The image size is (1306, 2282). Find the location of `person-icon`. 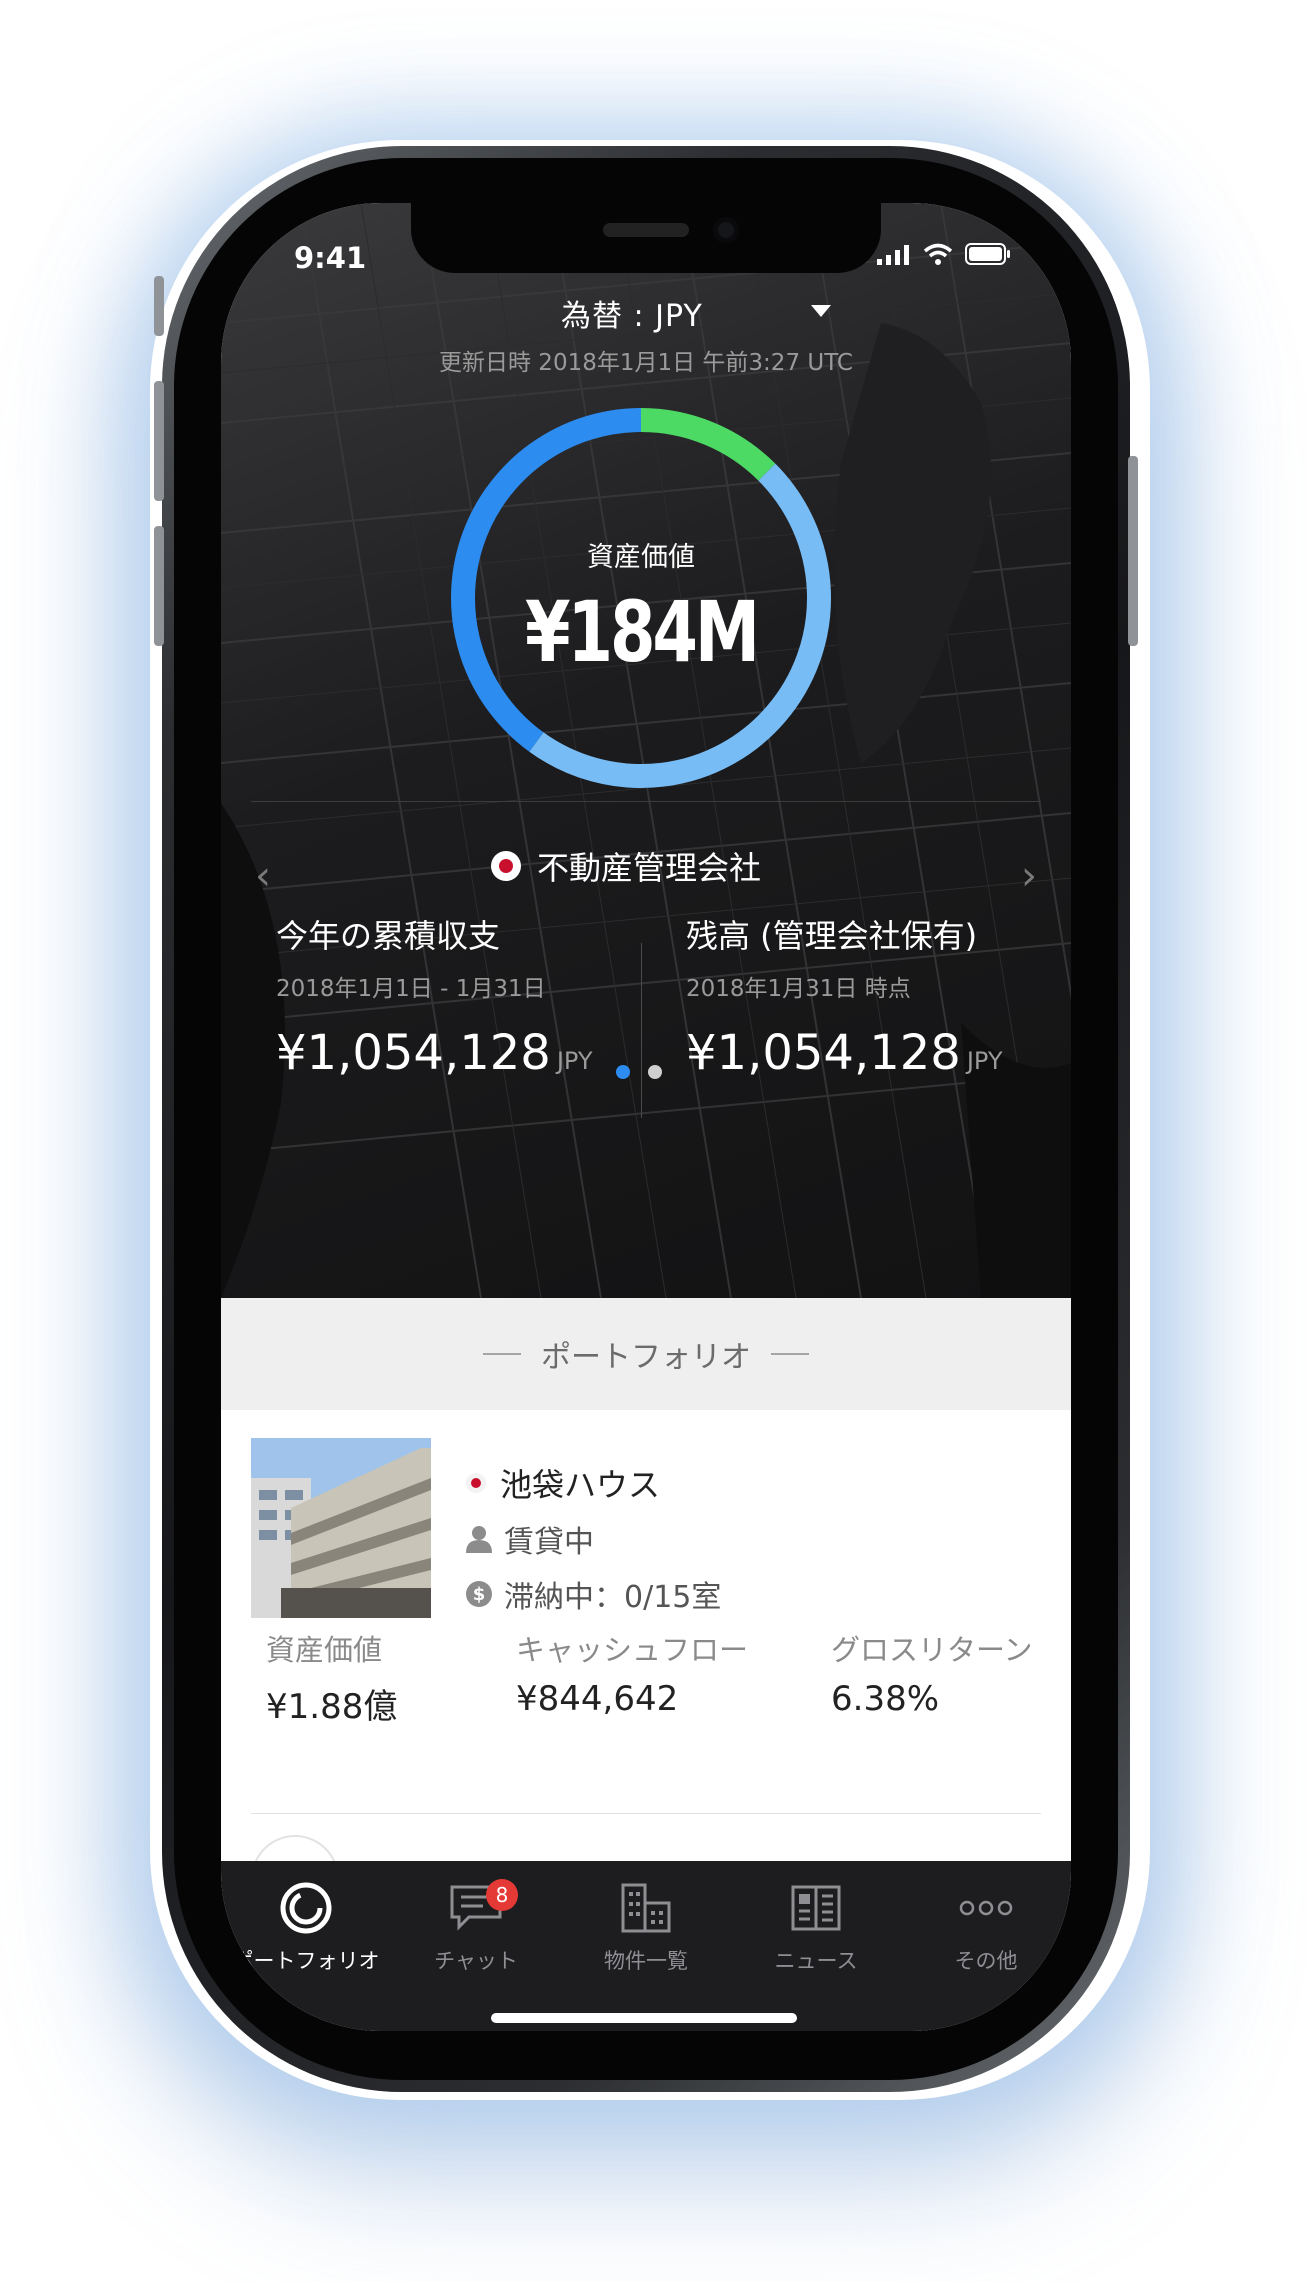

person-icon is located at coordinates (479, 1539).